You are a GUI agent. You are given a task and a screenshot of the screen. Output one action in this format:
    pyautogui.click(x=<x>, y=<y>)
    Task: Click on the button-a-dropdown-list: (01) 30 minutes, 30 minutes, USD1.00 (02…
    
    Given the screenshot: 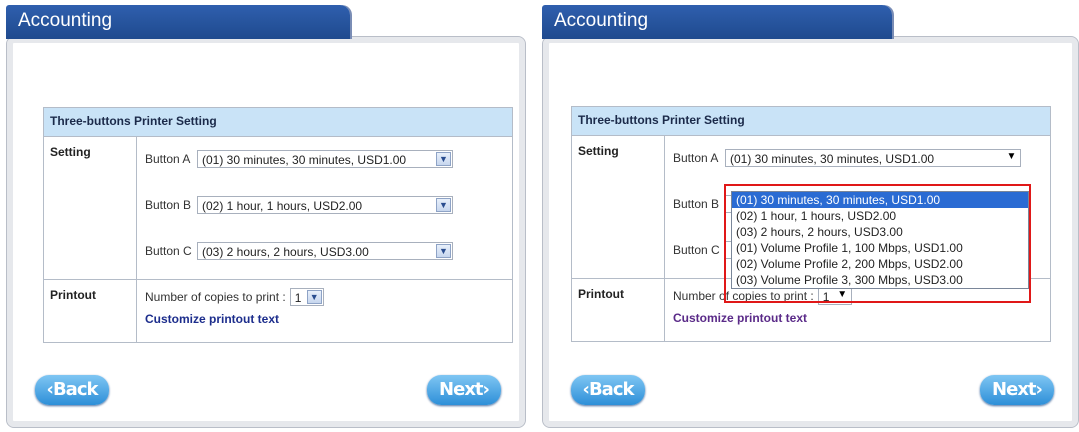 What is the action you would take?
    pyautogui.click(x=880, y=240)
    